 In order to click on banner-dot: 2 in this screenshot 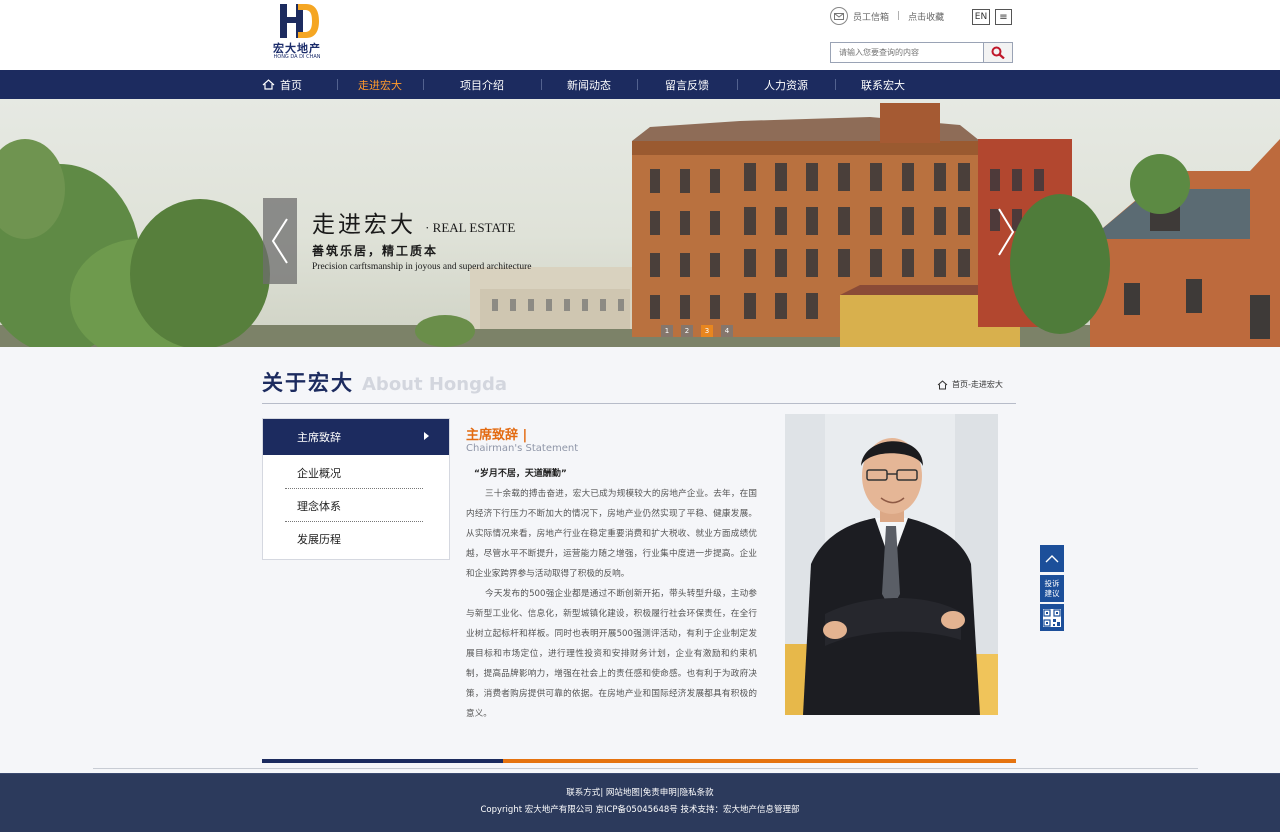, I will do `click(687, 331)`.